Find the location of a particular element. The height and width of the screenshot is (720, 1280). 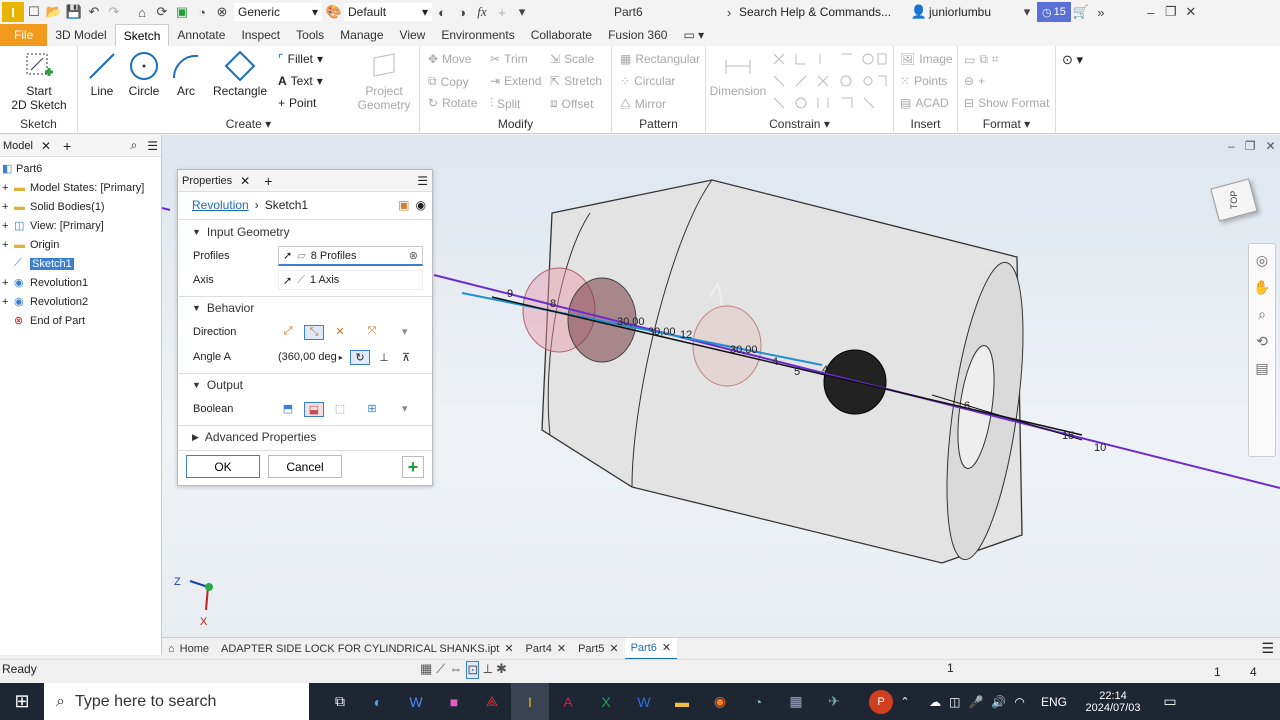

tab-fusion-360: Fusion 360 is located at coordinates (637, 35).